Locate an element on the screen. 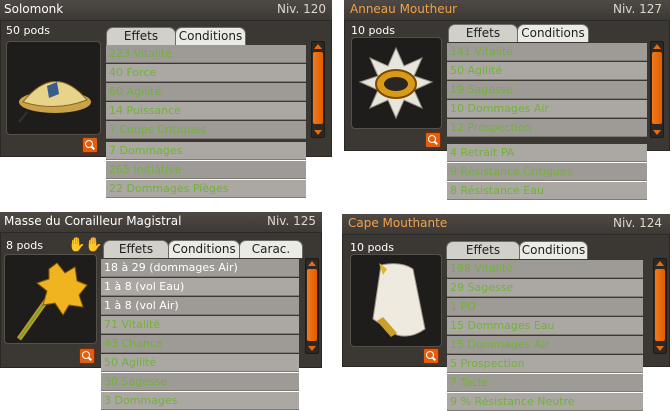 This screenshot has height=411, width=672. effect-row: 22 Dommages Pièges is located at coordinates (206, 189).